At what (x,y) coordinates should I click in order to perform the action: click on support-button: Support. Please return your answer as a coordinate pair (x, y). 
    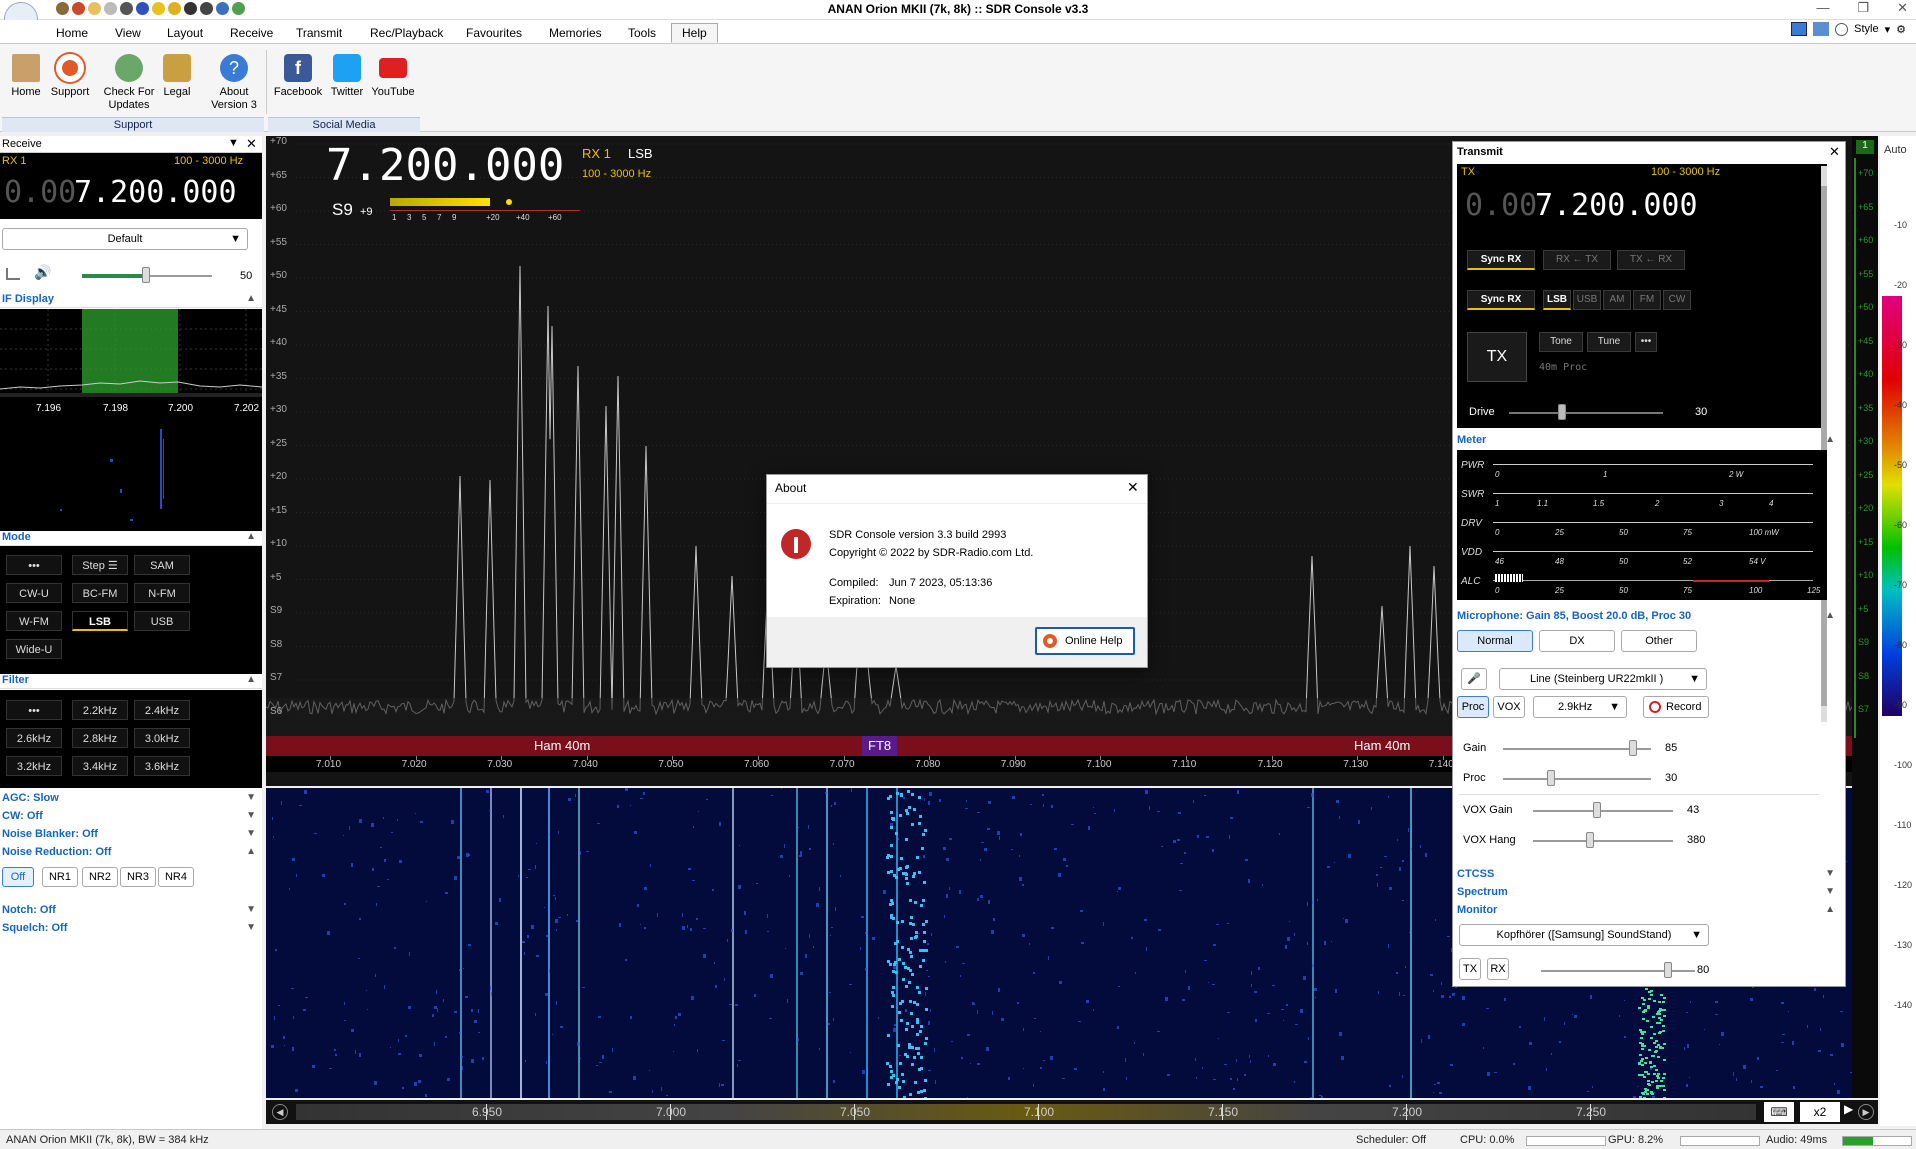
    Looking at the image, I should click on (70, 76).